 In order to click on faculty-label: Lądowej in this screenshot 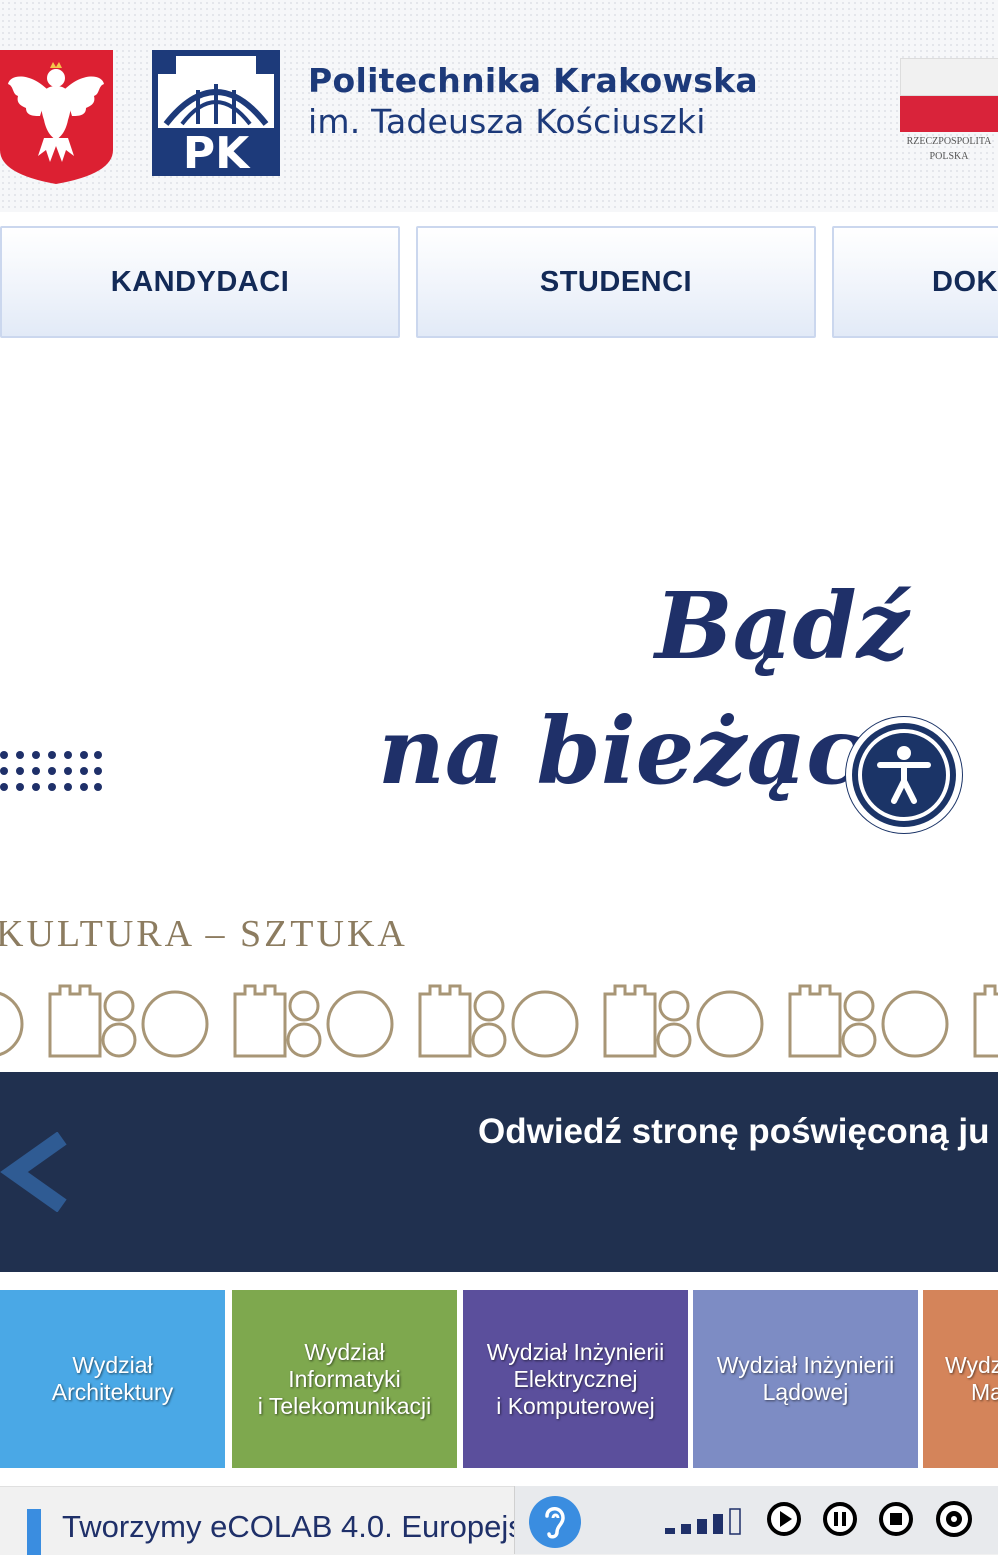, I will do `click(805, 1392)`.